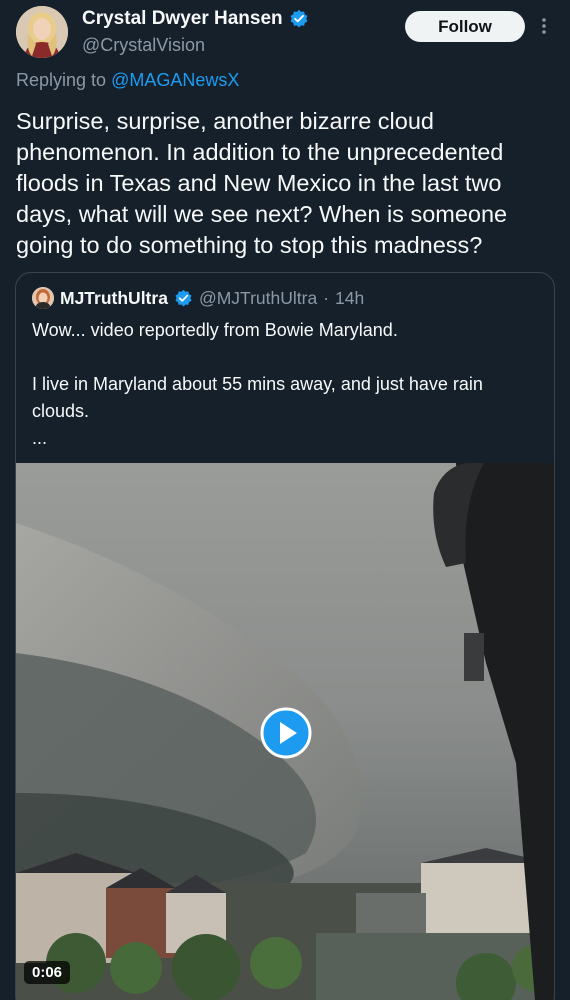 This screenshot has height=1000, width=570. What do you see at coordinates (42, 32) in the screenshot?
I see `author-avatar` at bounding box center [42, 32].